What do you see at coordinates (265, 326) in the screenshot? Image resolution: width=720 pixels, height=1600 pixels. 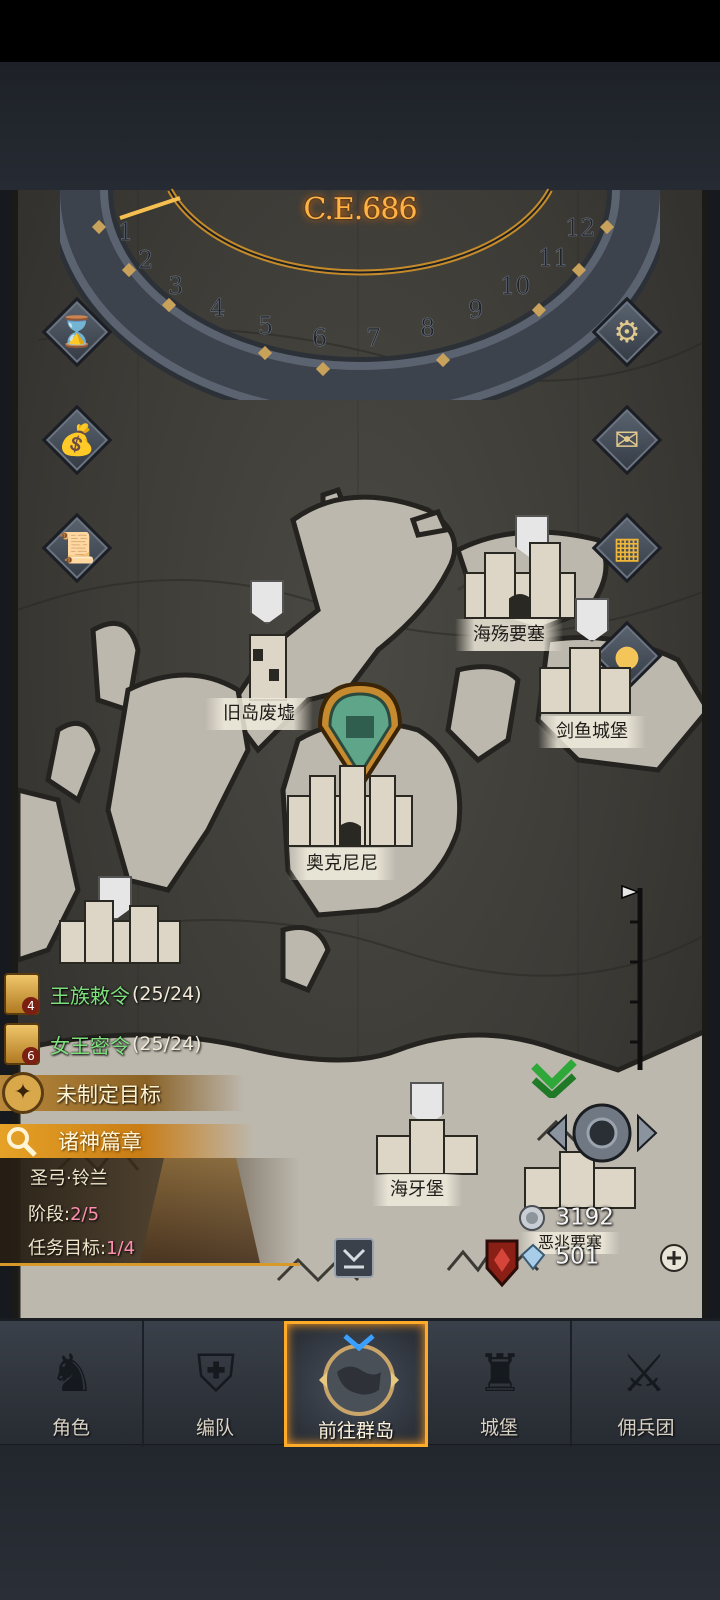 I see `month-5: 5` at bounding box center [265, 326].